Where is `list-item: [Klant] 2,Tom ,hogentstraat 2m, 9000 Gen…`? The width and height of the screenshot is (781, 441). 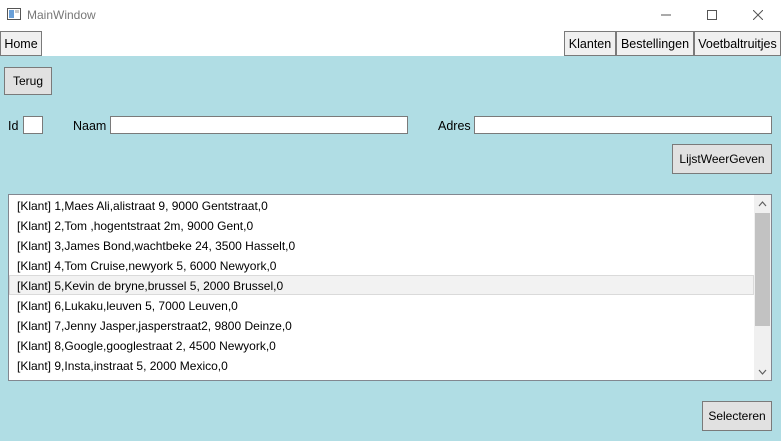
list-item: [Klant] 2,Tom ,hogentstraat 2m, 9000 Gen… is located at coordinates (381, 225).